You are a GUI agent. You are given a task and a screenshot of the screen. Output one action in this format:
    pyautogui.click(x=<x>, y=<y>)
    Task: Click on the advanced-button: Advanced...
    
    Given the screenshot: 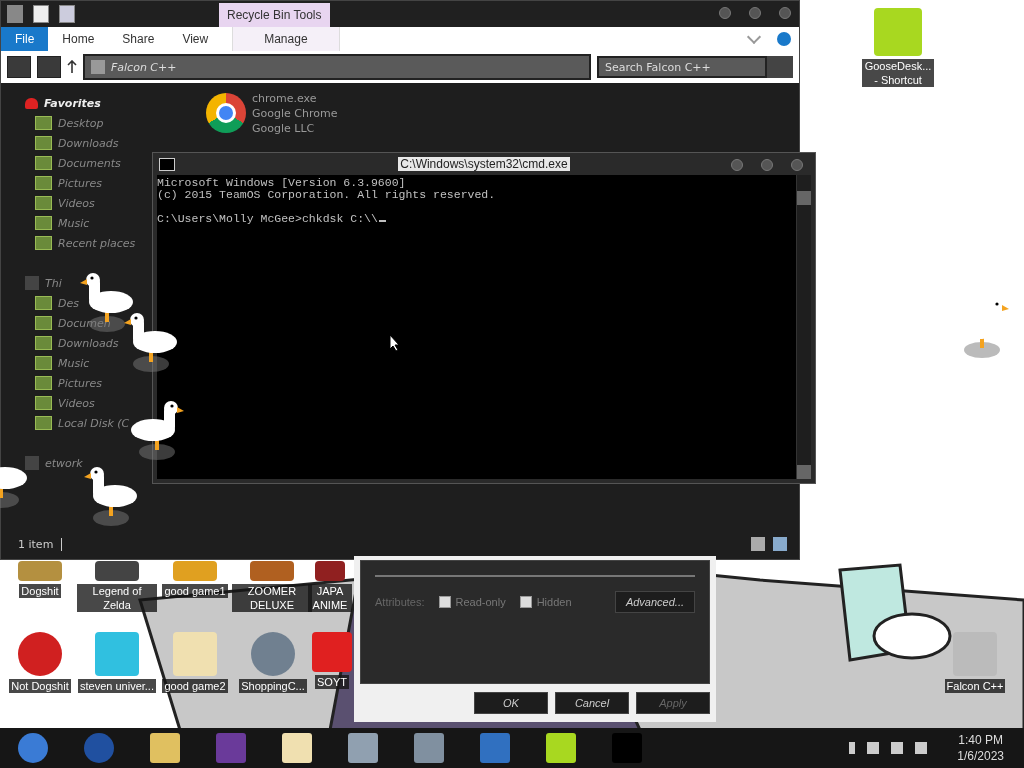 What is the action you would take?
    pyautogui.click(x=654, y=602)
    